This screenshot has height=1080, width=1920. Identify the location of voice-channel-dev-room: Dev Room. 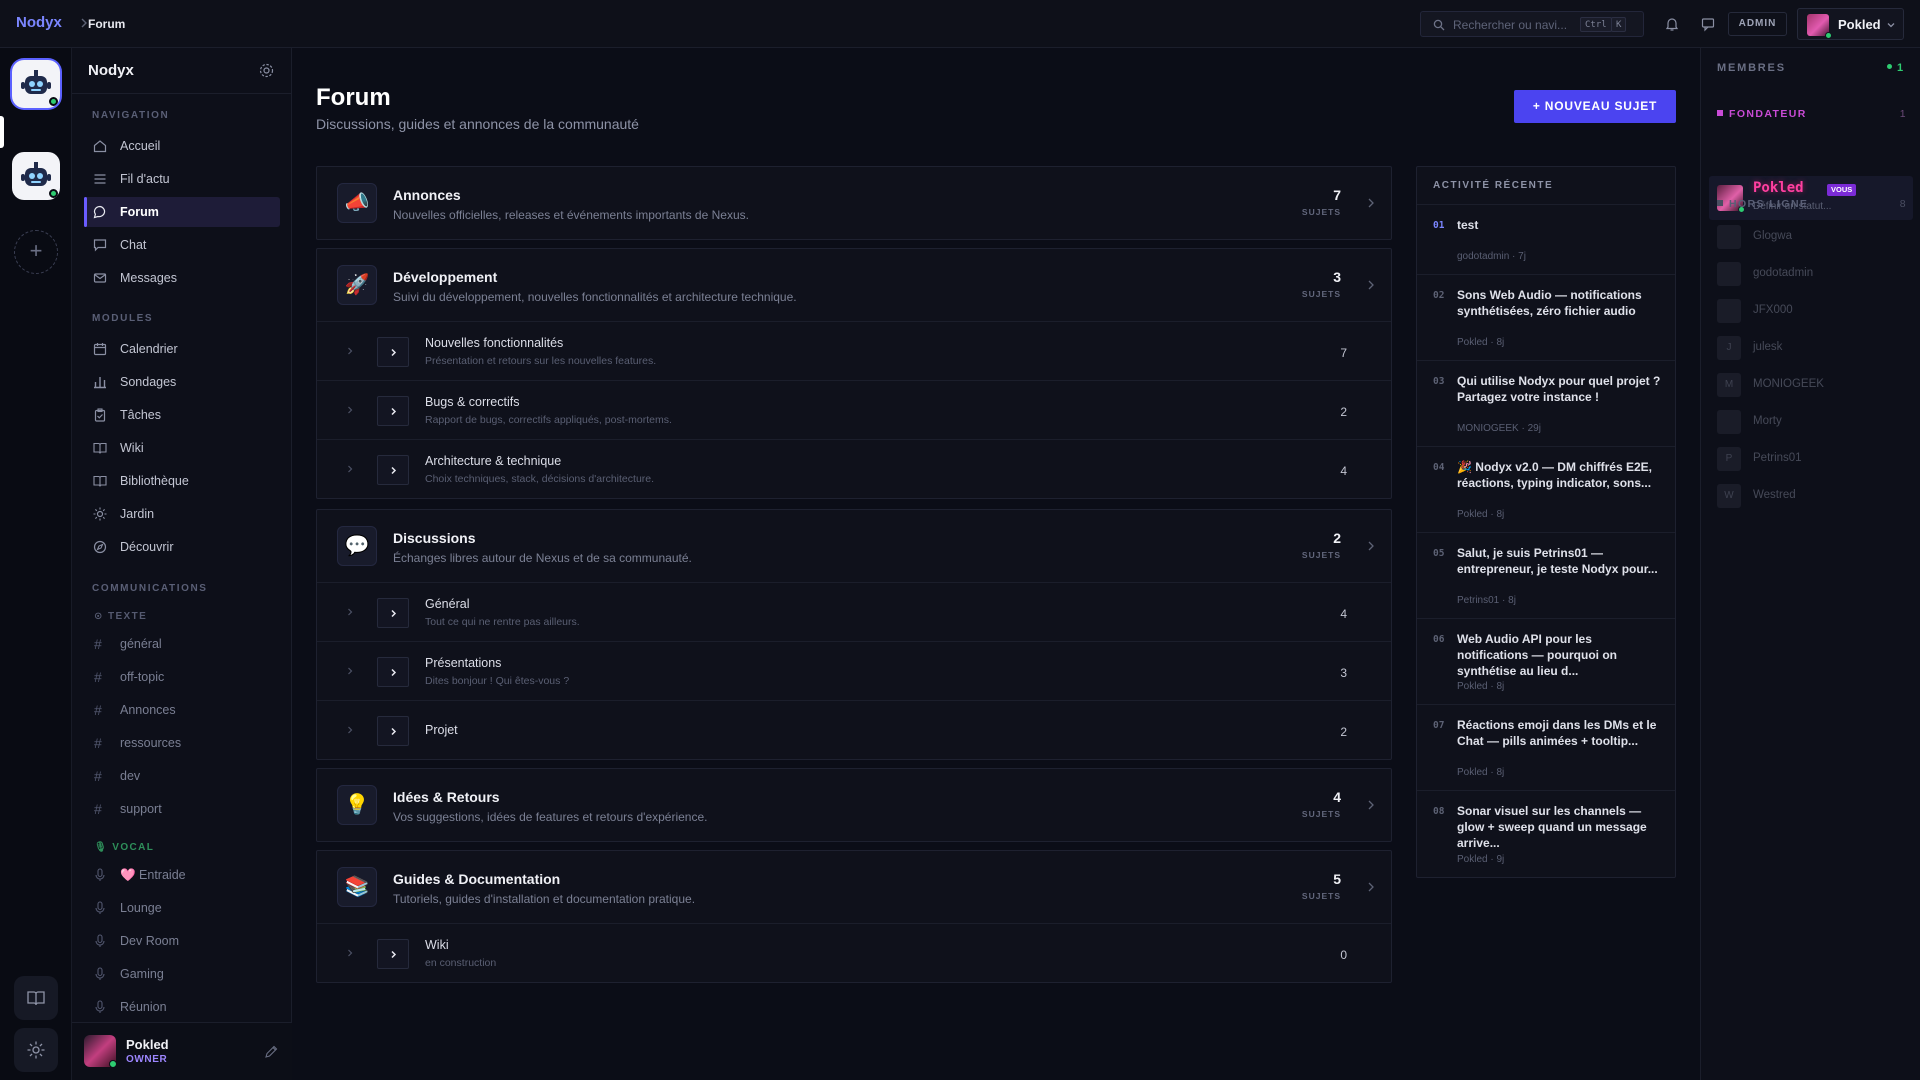
(182, 941).